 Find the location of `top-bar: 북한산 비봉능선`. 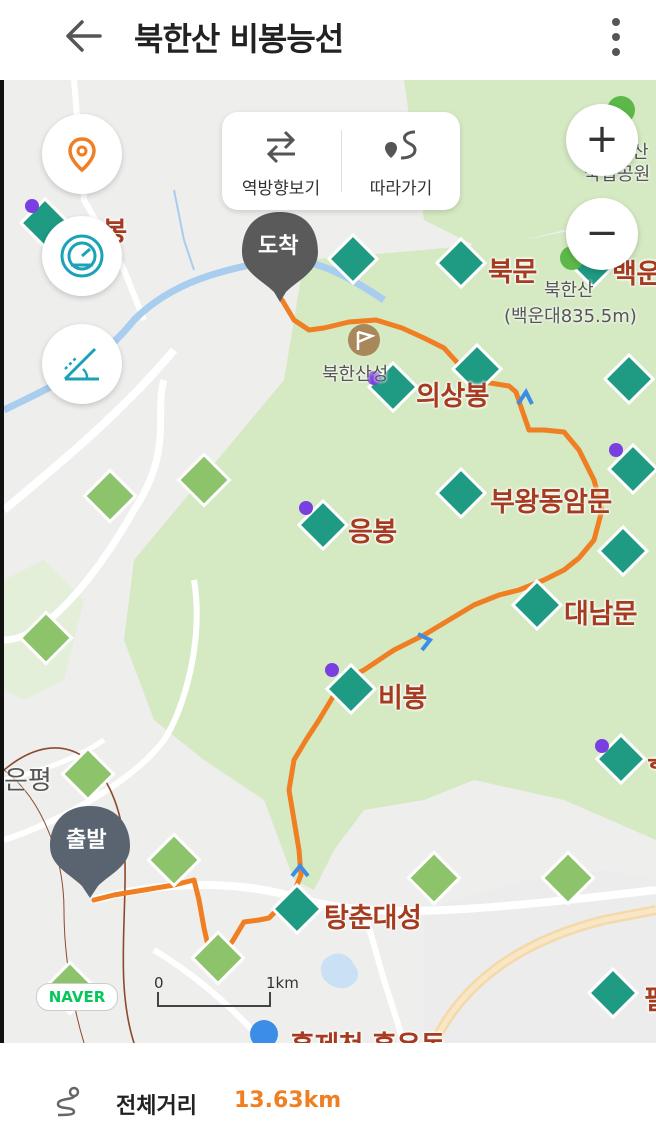

top-bar: 북한산 비봉능선 is located at coordinates (328, 40).